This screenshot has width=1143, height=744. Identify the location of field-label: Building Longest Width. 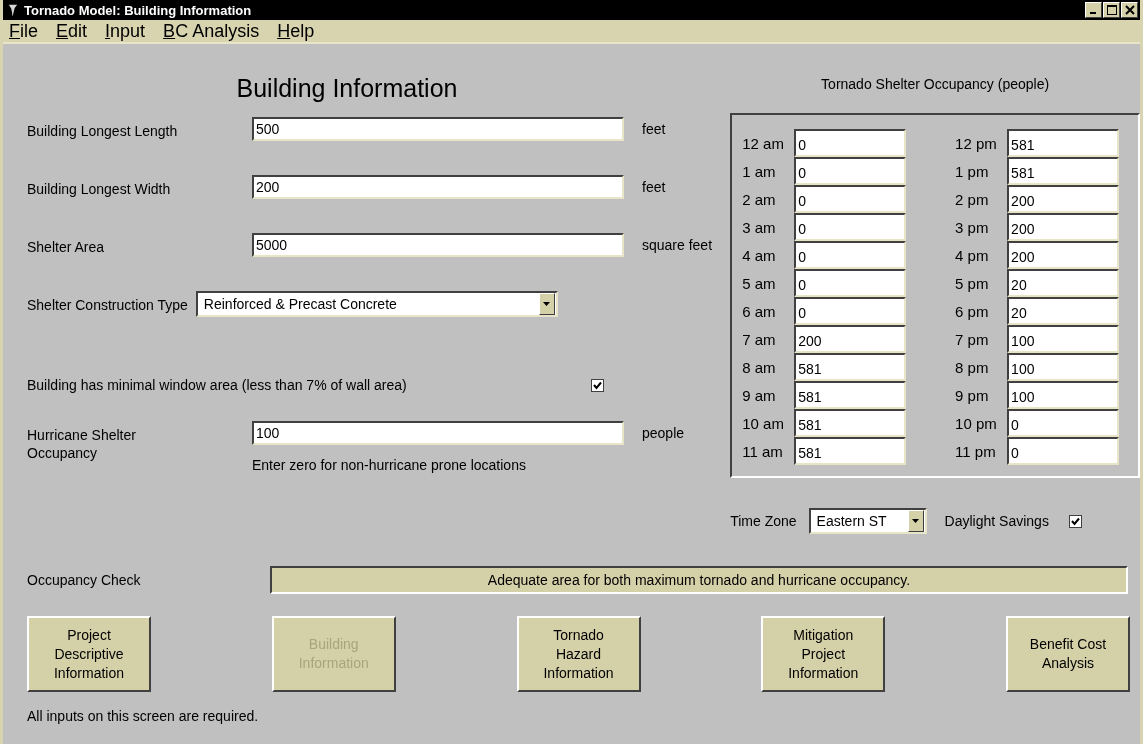
(99, 189).